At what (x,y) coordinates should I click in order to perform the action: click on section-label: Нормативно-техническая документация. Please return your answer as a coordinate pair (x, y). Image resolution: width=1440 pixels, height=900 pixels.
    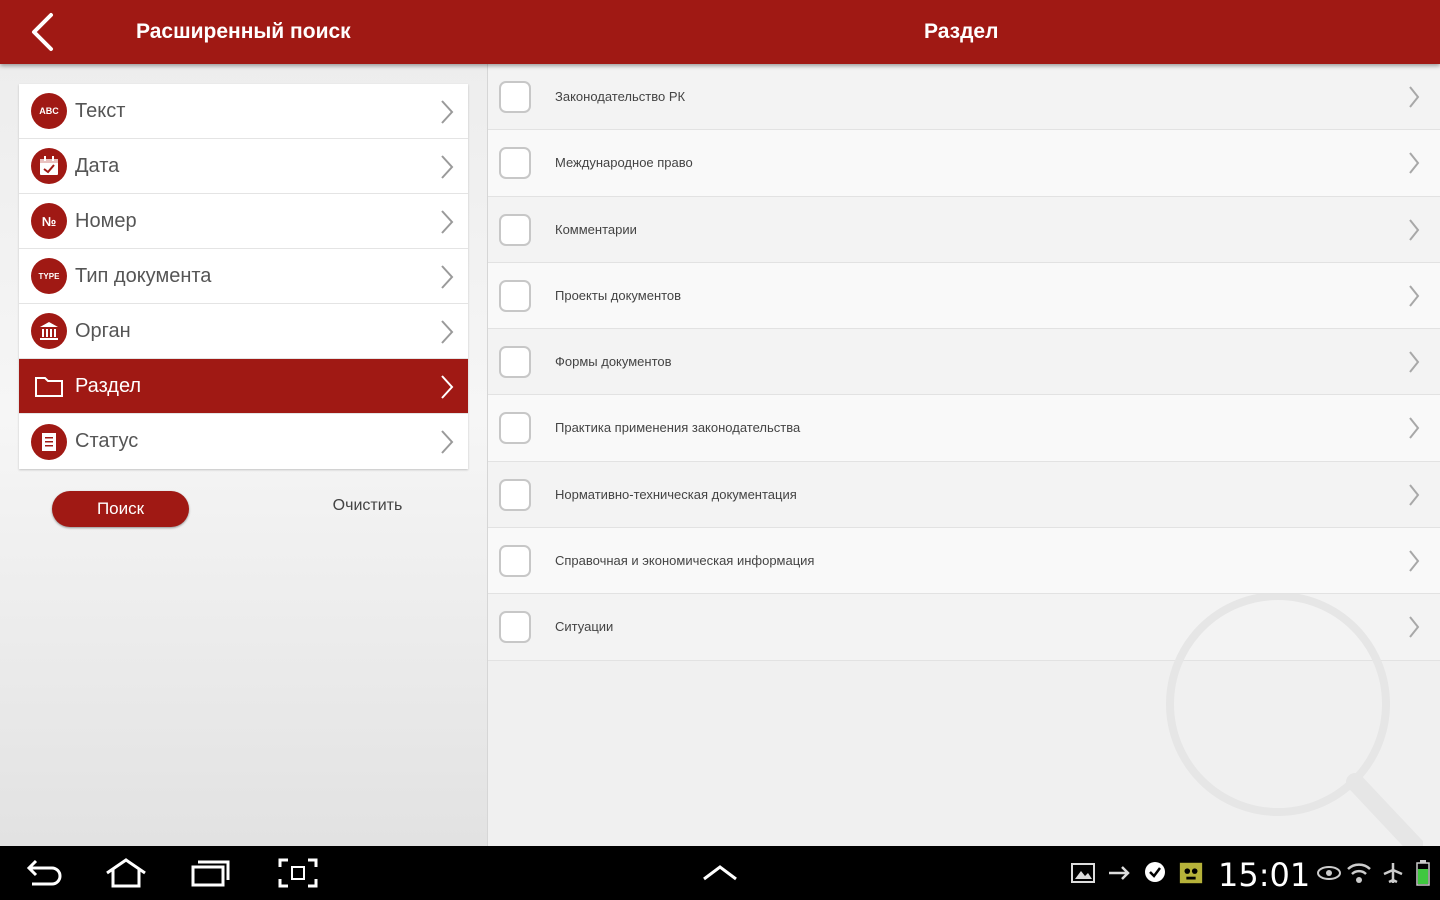
    Looking at the image, I should click on (676, 494).